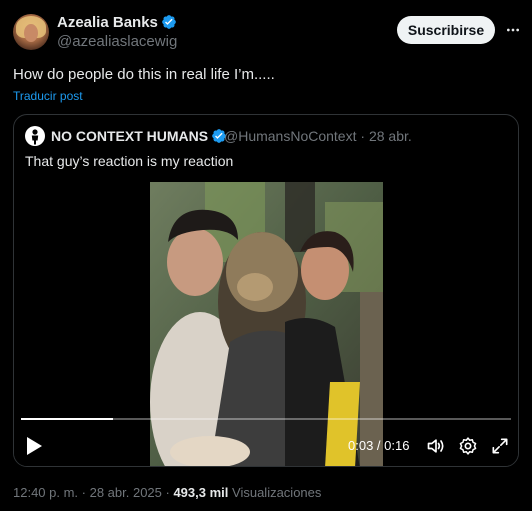 The image size is (532, 511). Describe the element at coordinates (468, 446) in the screenshot. I see `settings-gear-icon` at that location.